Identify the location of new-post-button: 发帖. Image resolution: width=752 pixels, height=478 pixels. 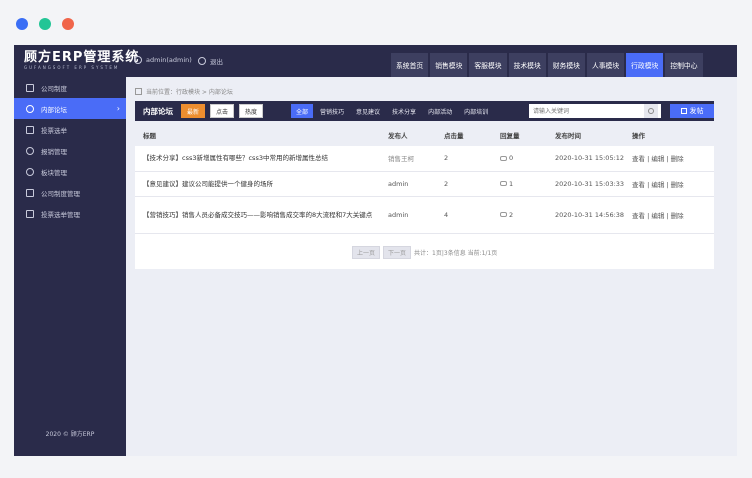
(692, 111).